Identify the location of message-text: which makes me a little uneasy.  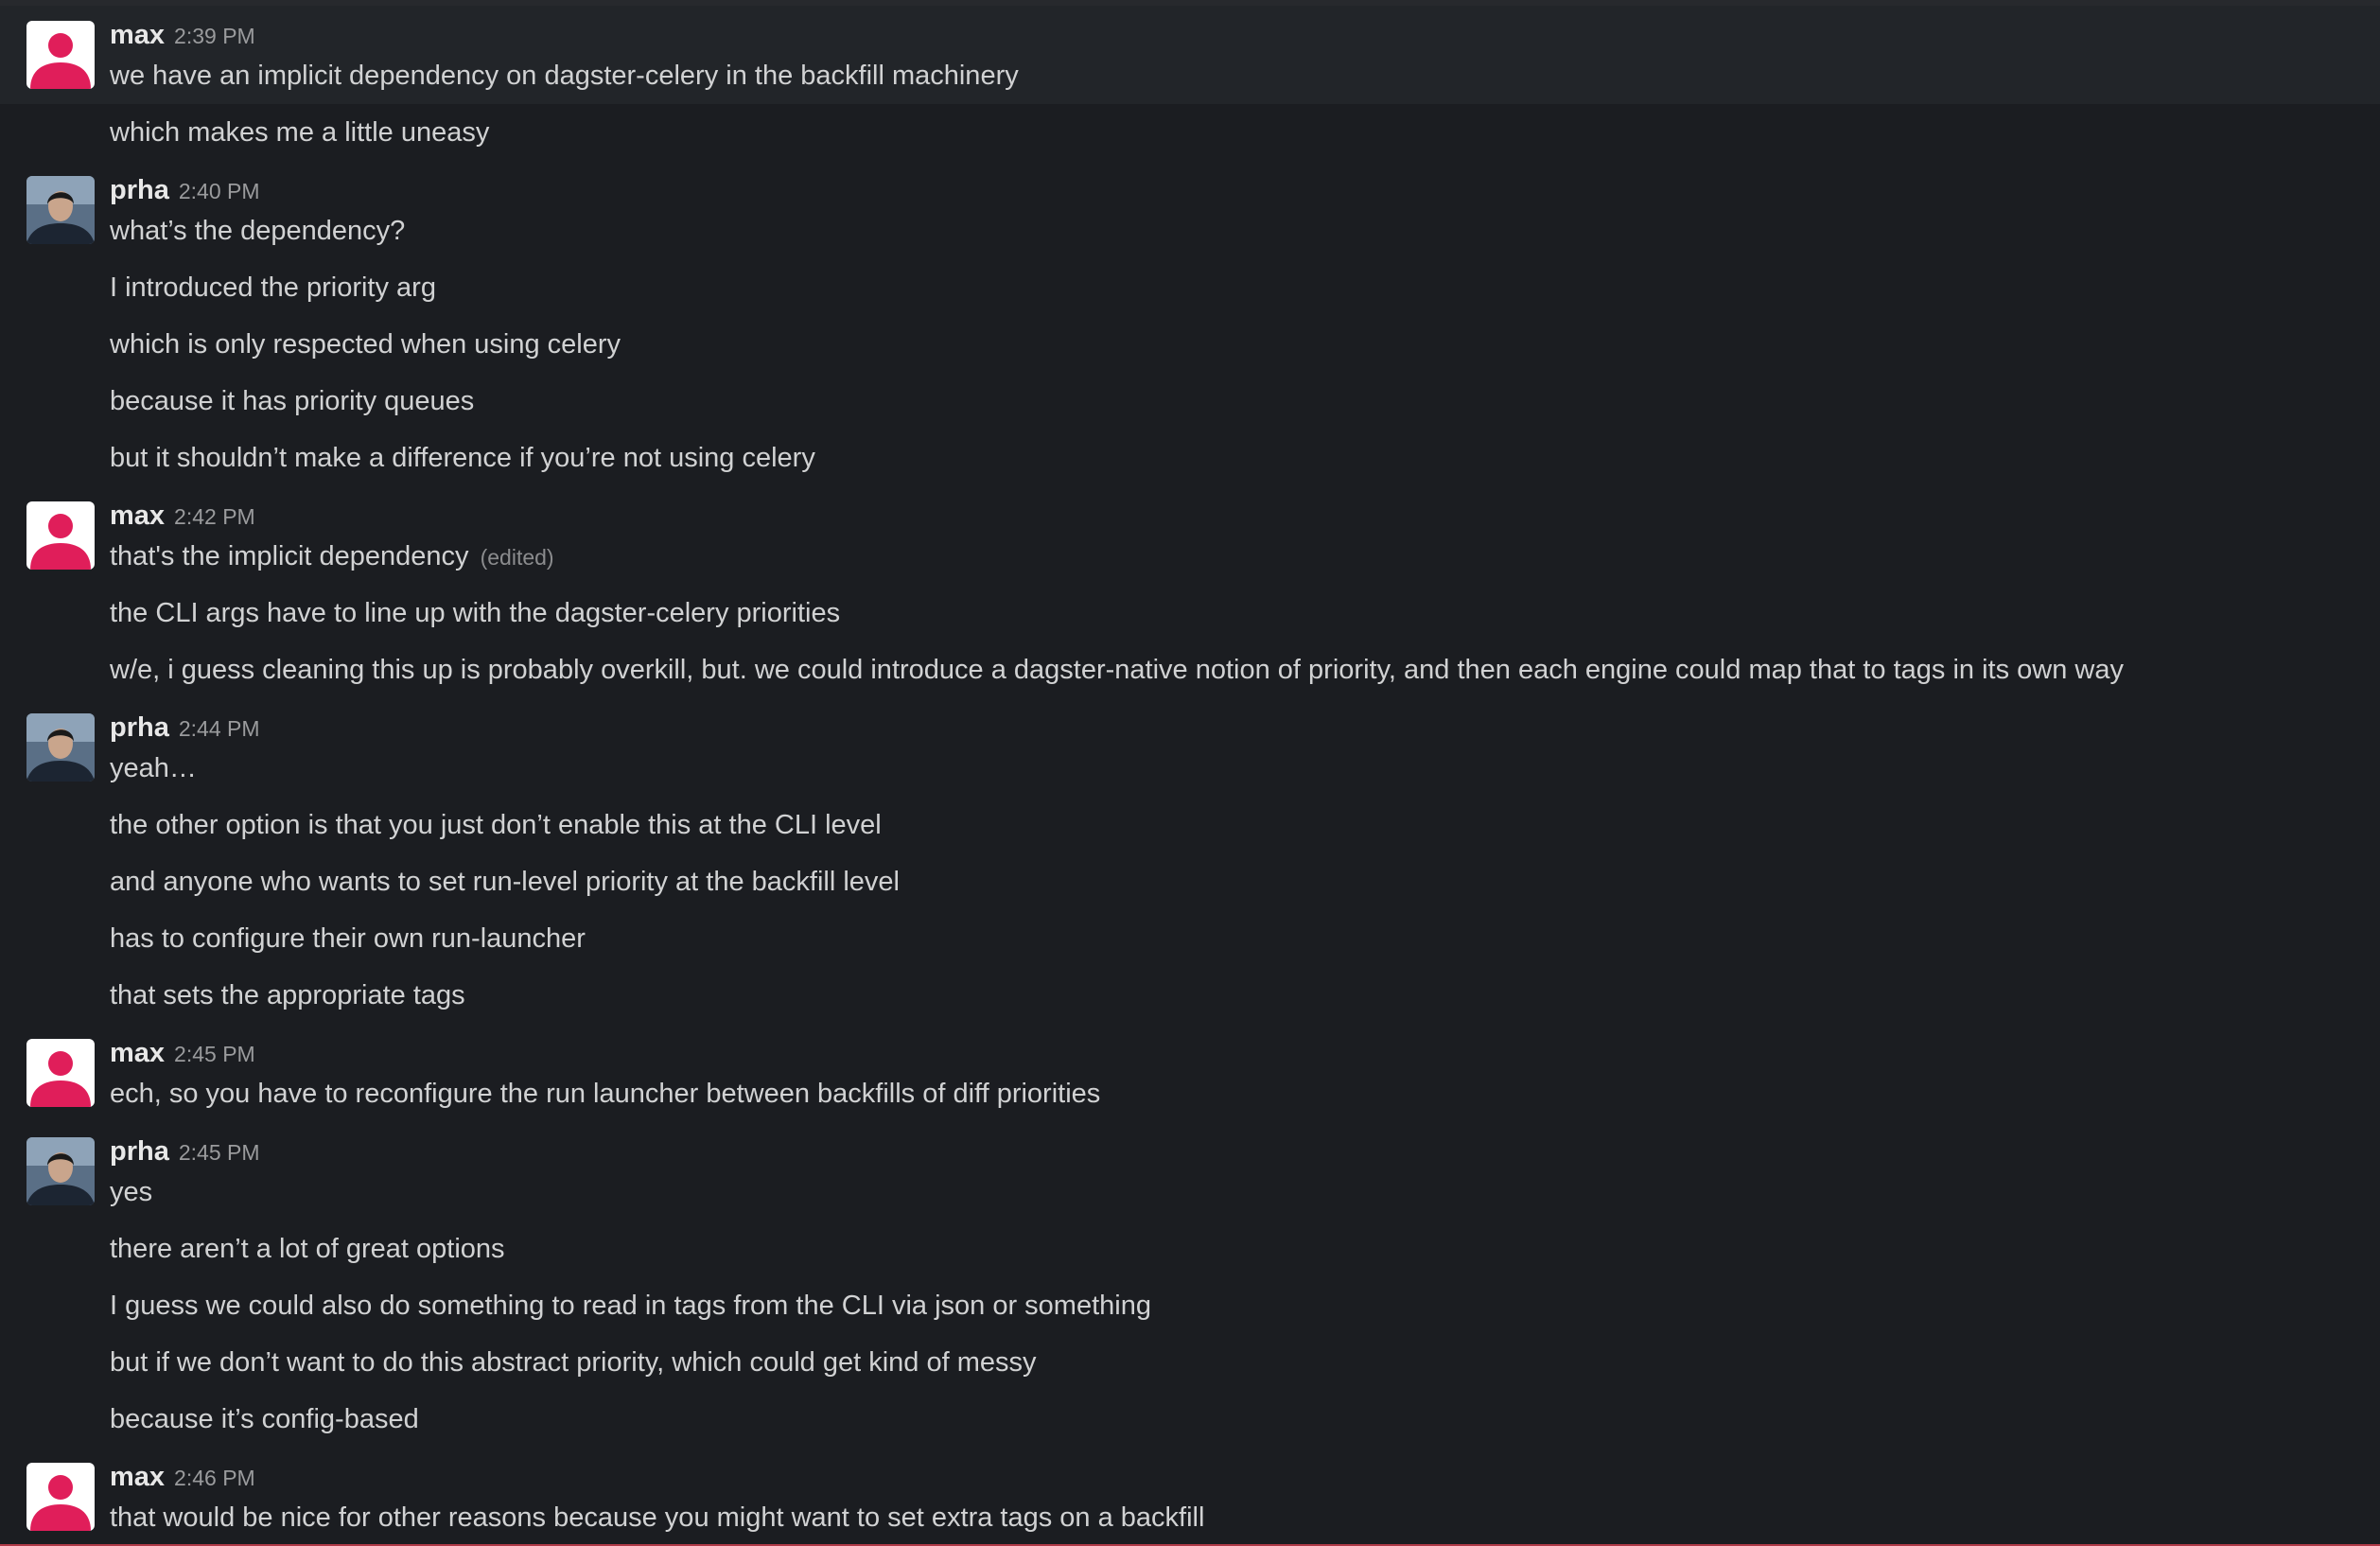
(300, 132).